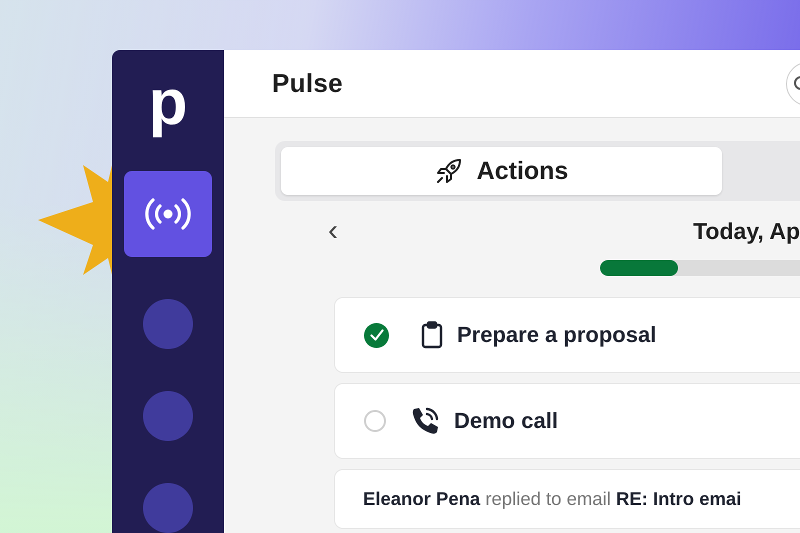 This screenshot has width=800, height=533. What do you see at coordinates (307, 83) in the screenshot?
I see `page-title: Pulse` at bounding box center [307, 83].